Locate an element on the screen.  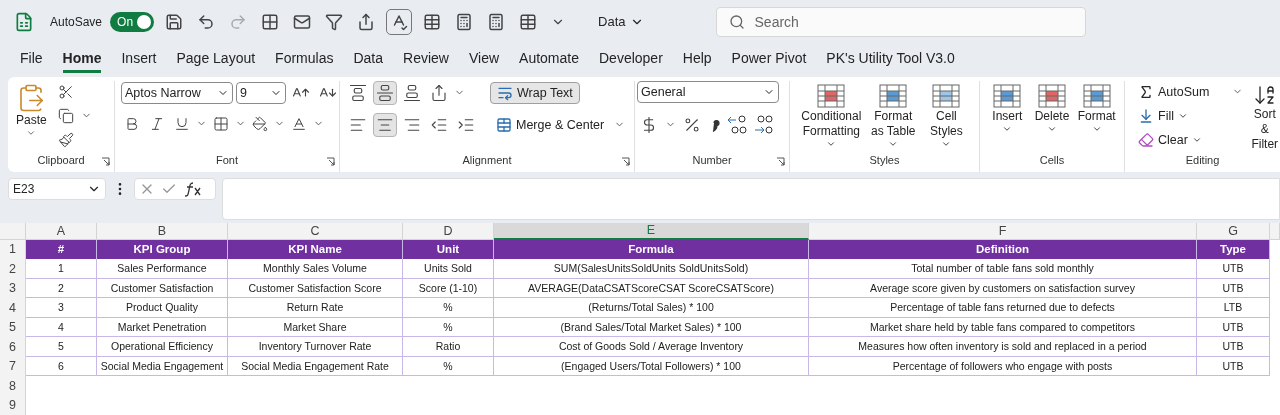
row-header: 5 is located at coordinates (13, 327).